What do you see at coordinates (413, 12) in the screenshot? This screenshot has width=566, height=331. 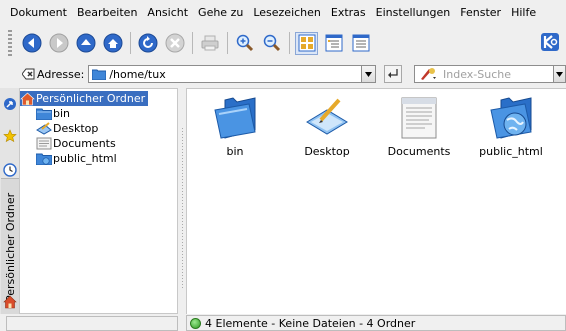 I see `menu-einstellungen: Einstellungen` at bounding box center [413, 12].